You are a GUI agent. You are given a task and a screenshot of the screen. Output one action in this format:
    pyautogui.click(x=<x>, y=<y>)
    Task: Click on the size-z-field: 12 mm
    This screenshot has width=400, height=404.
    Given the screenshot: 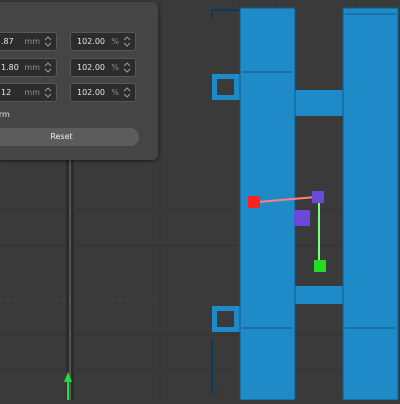 What is the action you would take?
    pyautogui.click(x=28, y=92)
    